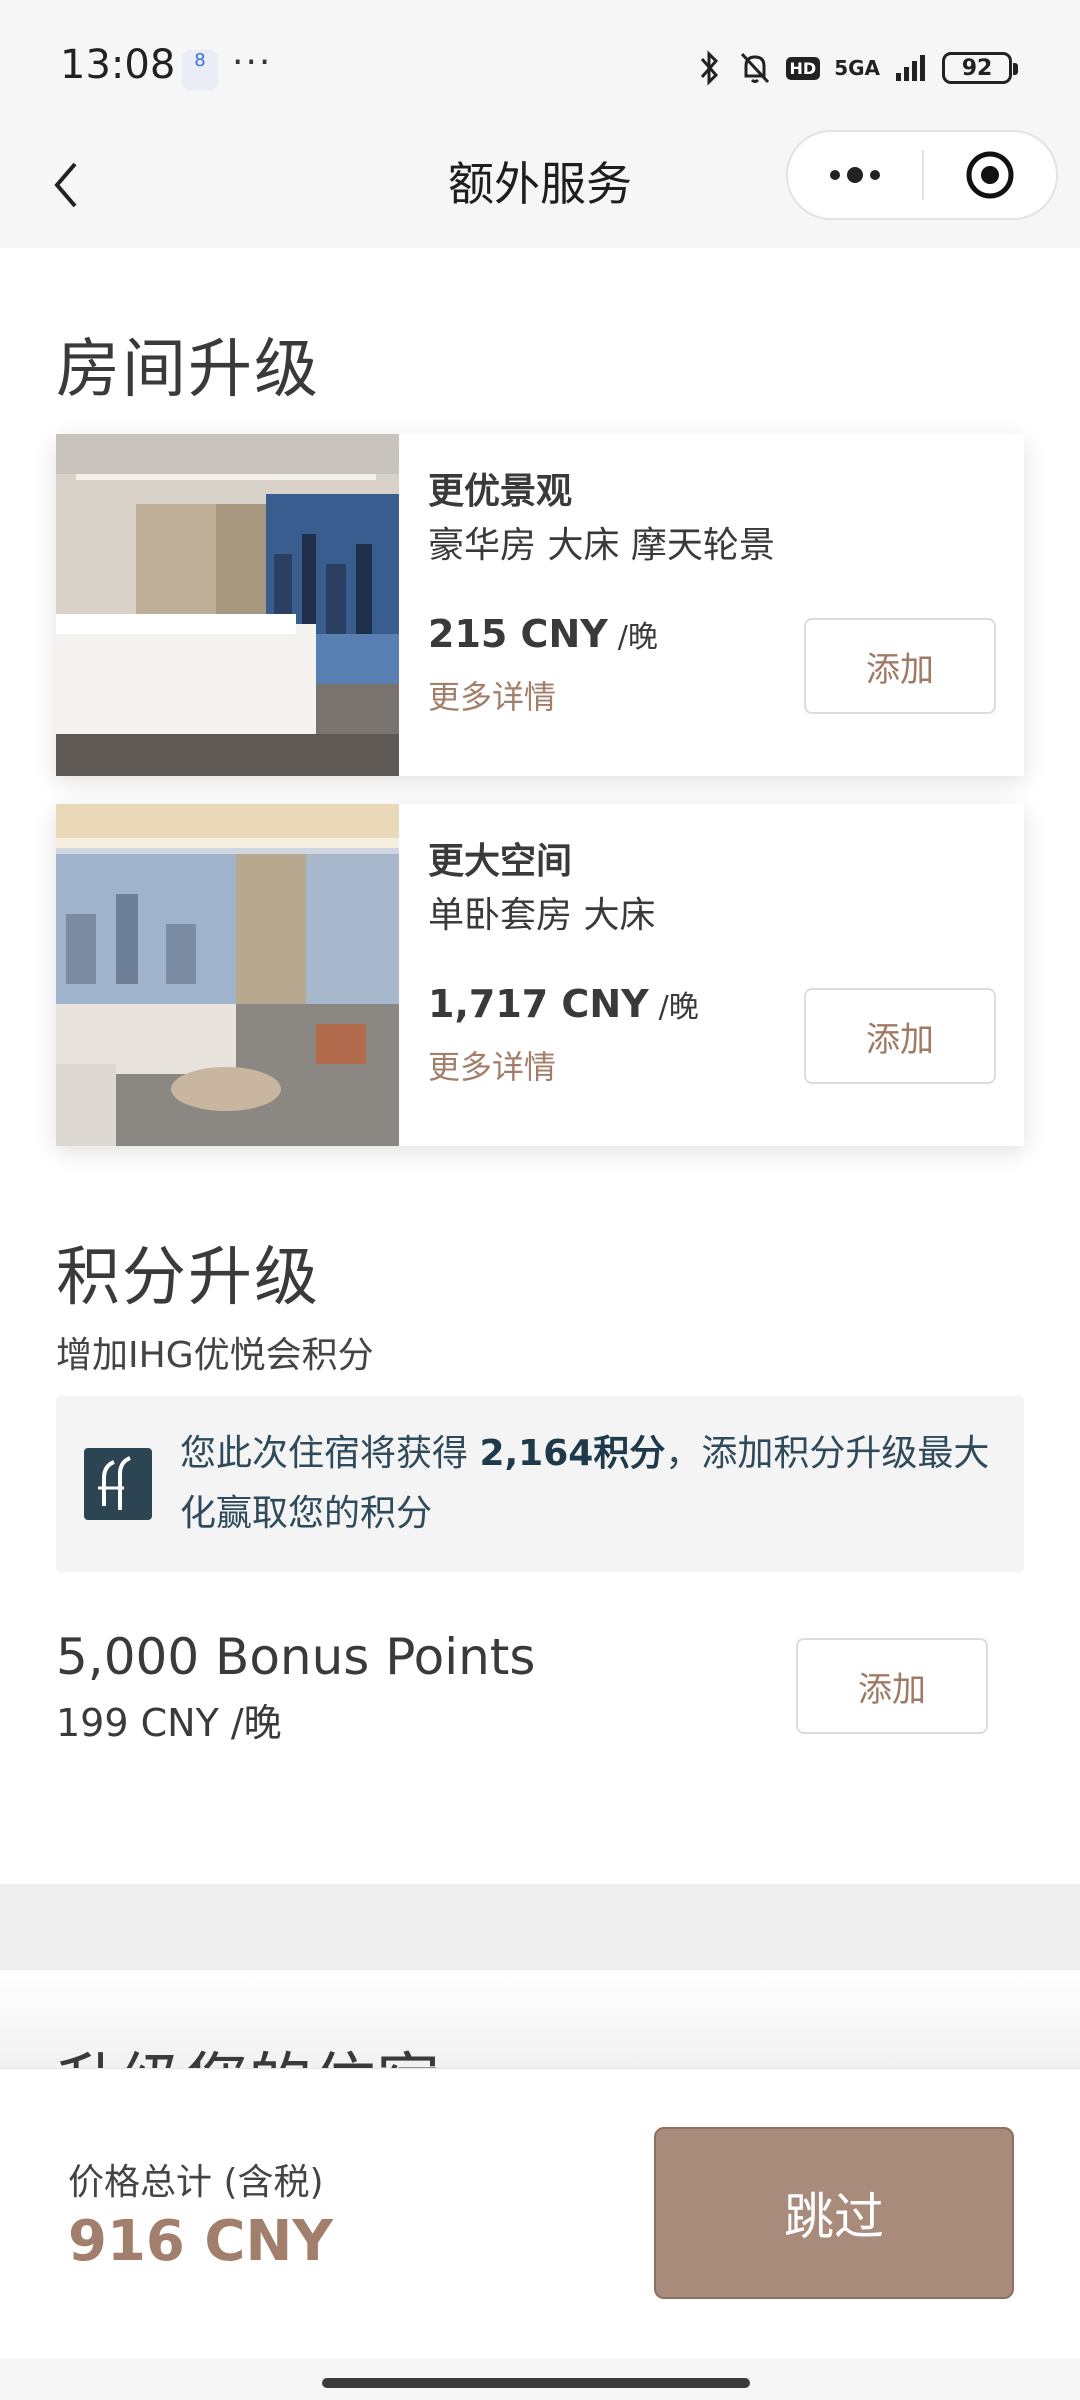 The image size is (1080, 2400). What do you see at coordinates (892, 1686) in the screenshot?
I see `add-bonus-points-button: 添加` at bounding box center [892, 1686].